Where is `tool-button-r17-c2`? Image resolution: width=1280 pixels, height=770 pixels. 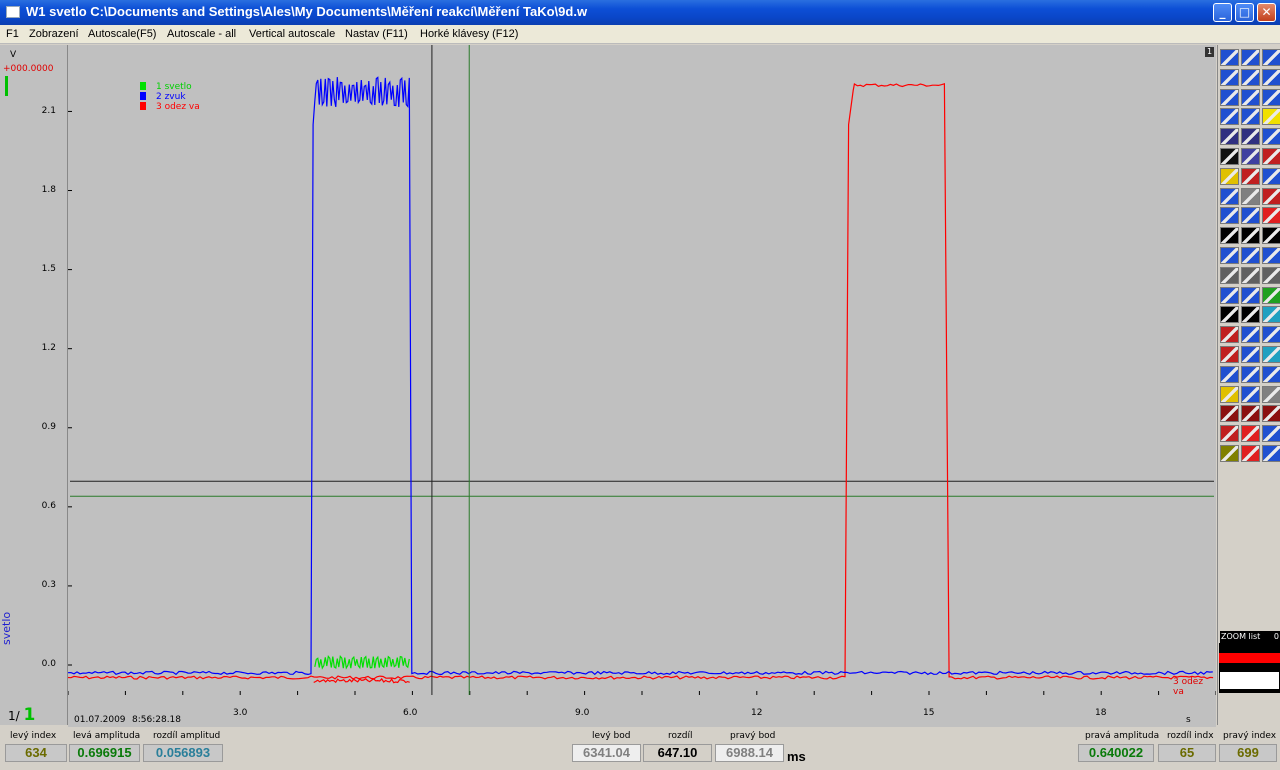 tool-button-r17-c2 is located at coordinates (1250, 374).